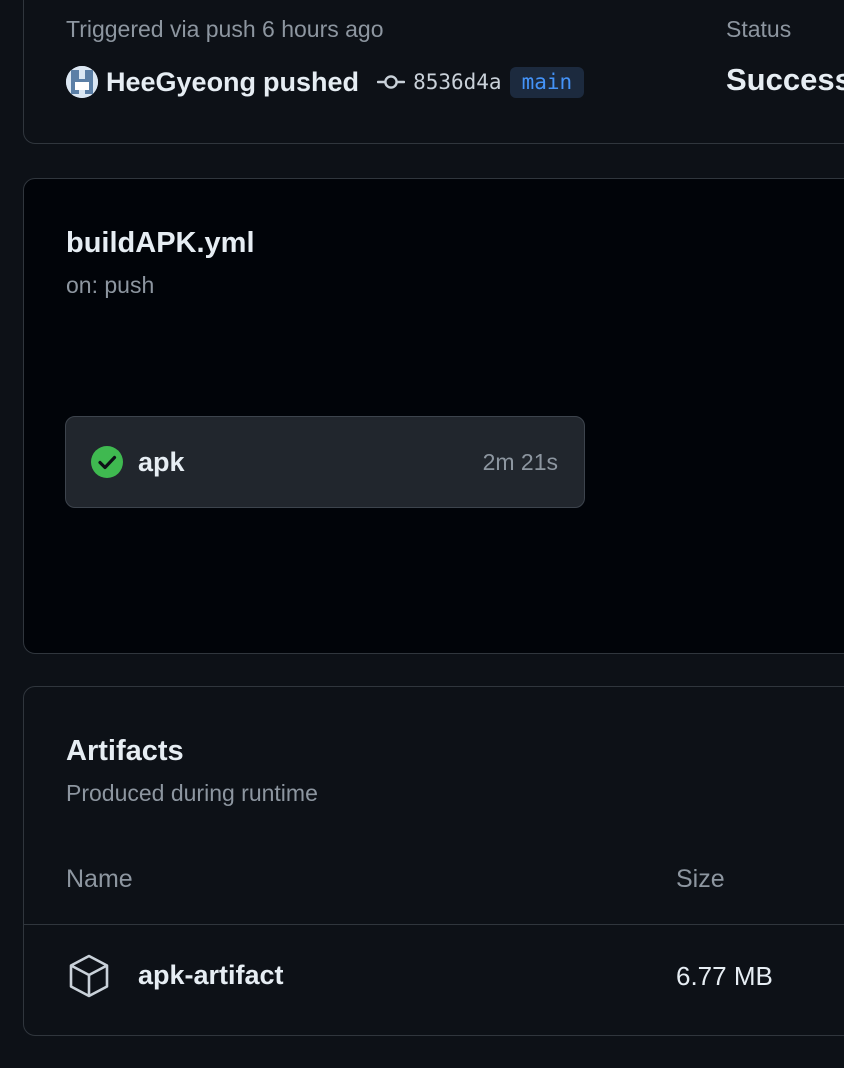 This screenshot has width=844, height=1068. I want to click on status-label: Status, so click(759, 29).